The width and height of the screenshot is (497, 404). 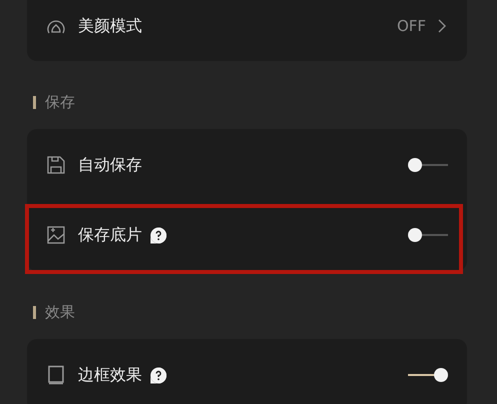 What do you see at coordinates (56, 375) in the screenshot?
I see `frame-icon` at bounding box center [56, 375].